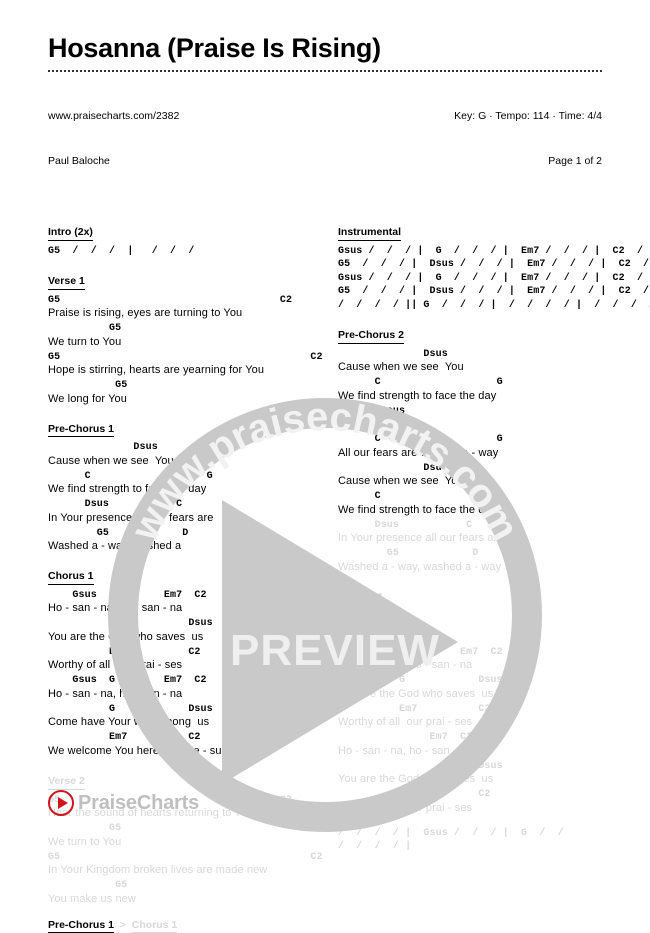 This screenshot has width=650, height=933. Describe the element at coordinates (138, 750) in the screenshot. I see `lyric-line: We welcome You here Lord Je - sus` at that location.